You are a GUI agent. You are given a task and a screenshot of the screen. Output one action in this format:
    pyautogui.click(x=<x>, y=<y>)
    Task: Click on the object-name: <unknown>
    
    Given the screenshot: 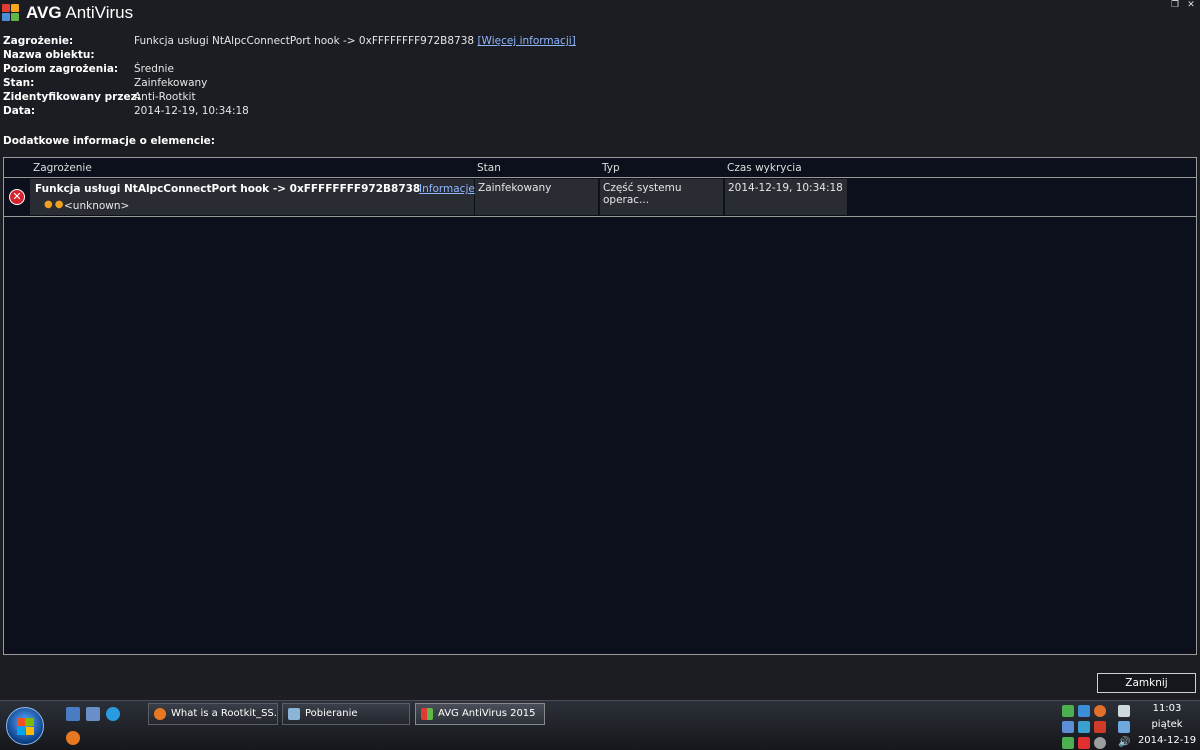 What is the action you would take?
    pyautogui.click(x=97, y=206)
    